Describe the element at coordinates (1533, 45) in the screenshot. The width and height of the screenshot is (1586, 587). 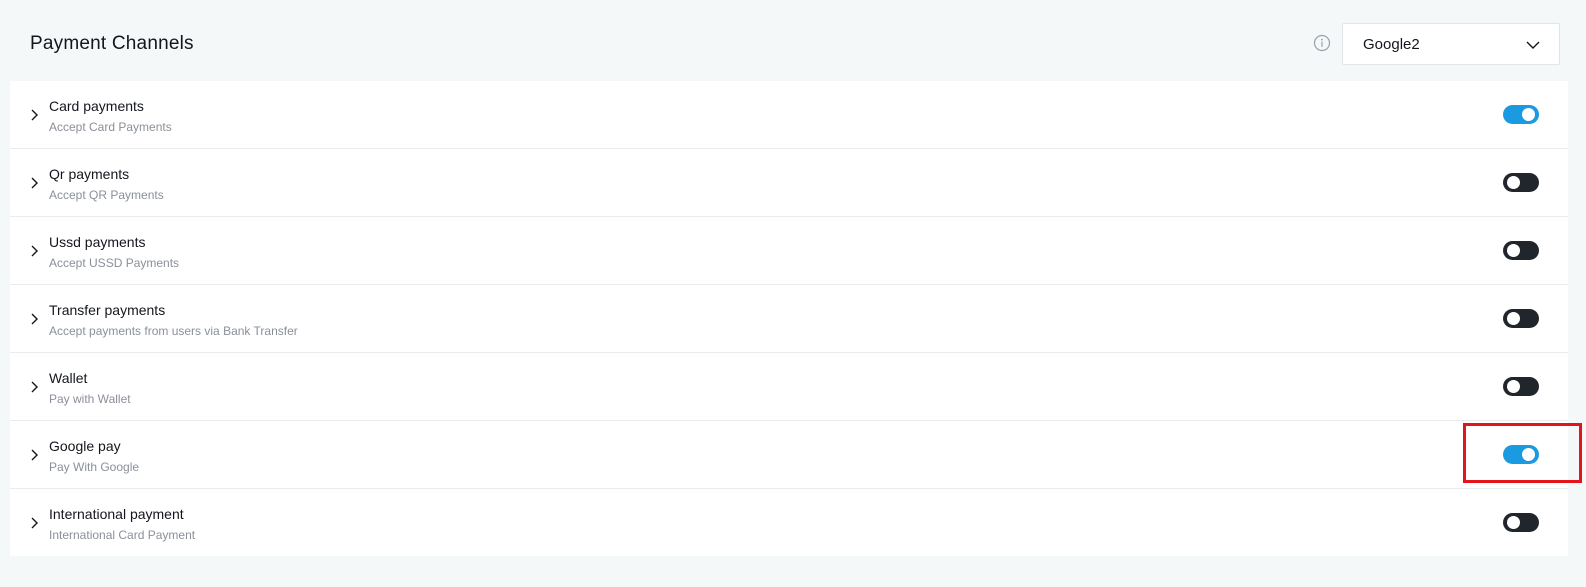
I see `chevron-down-icon` at that location.